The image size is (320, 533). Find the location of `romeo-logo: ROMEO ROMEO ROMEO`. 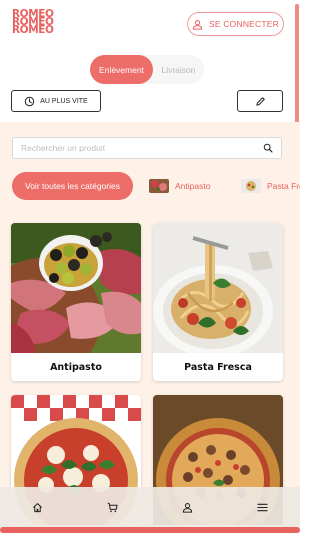

romeo-logo: ROMEO ROMEO ROMEO is located at coordinates (39, 22).